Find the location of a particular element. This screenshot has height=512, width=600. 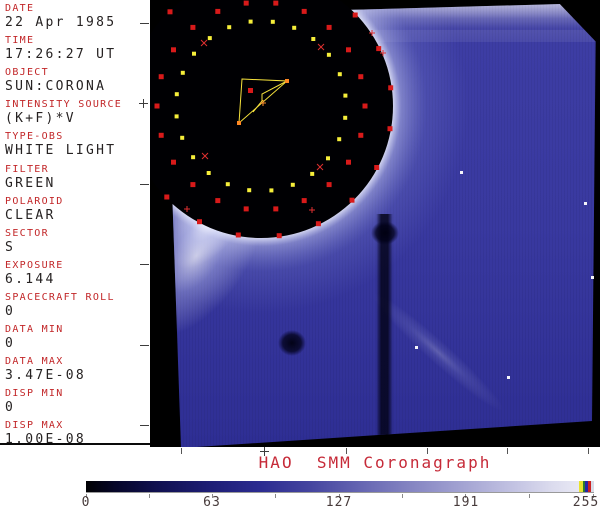

field-label: FILTER is located at coordinates (27, 169).